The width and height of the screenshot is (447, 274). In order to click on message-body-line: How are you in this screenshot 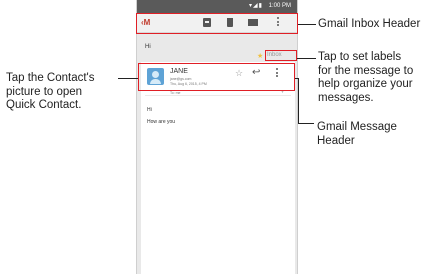, I will do `click(161, 122)`.